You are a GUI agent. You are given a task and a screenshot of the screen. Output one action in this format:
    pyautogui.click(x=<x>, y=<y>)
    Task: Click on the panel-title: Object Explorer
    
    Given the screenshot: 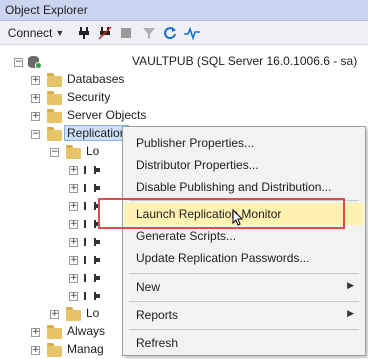 What is the action you would take?
    pyautogui.click(x=46, y=10)
    